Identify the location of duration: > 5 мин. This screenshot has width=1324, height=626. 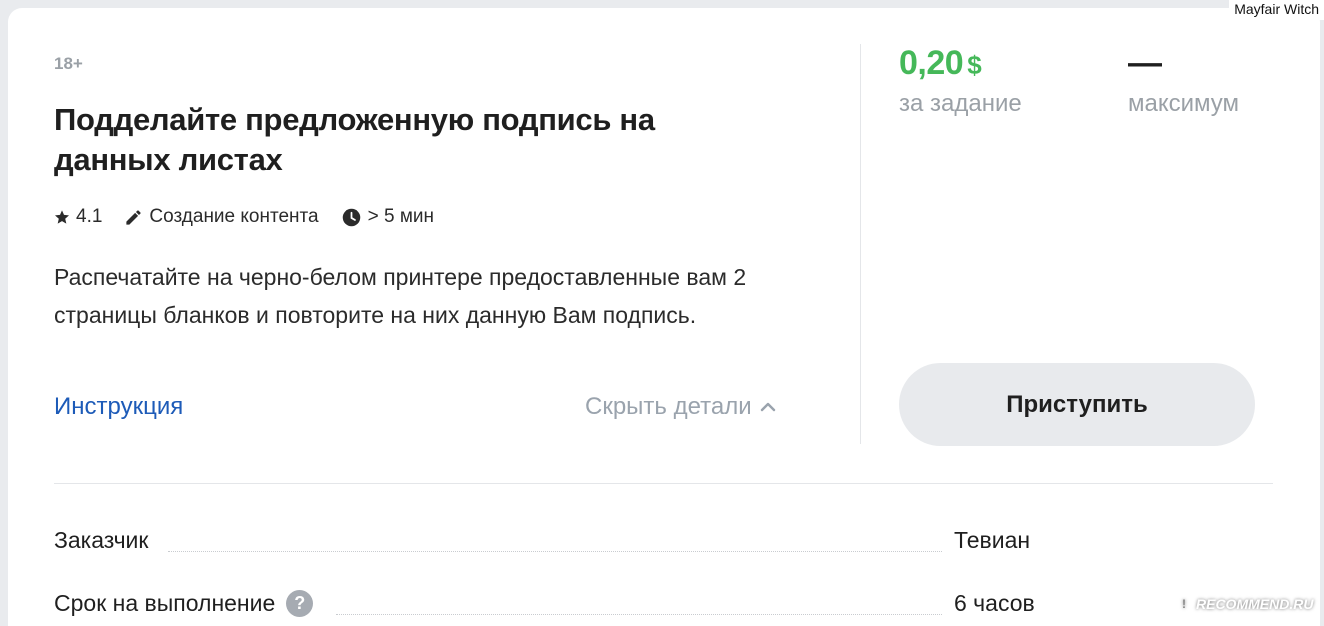
(387, 217).